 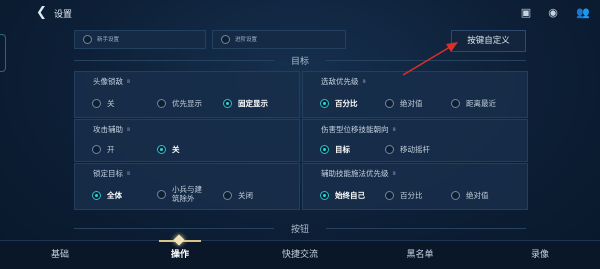 What do you see at coordinates (112, 129) in the screenshot?
I see `card-title: 攻击辅助 ⅲ` at bounding box center [112, 129].